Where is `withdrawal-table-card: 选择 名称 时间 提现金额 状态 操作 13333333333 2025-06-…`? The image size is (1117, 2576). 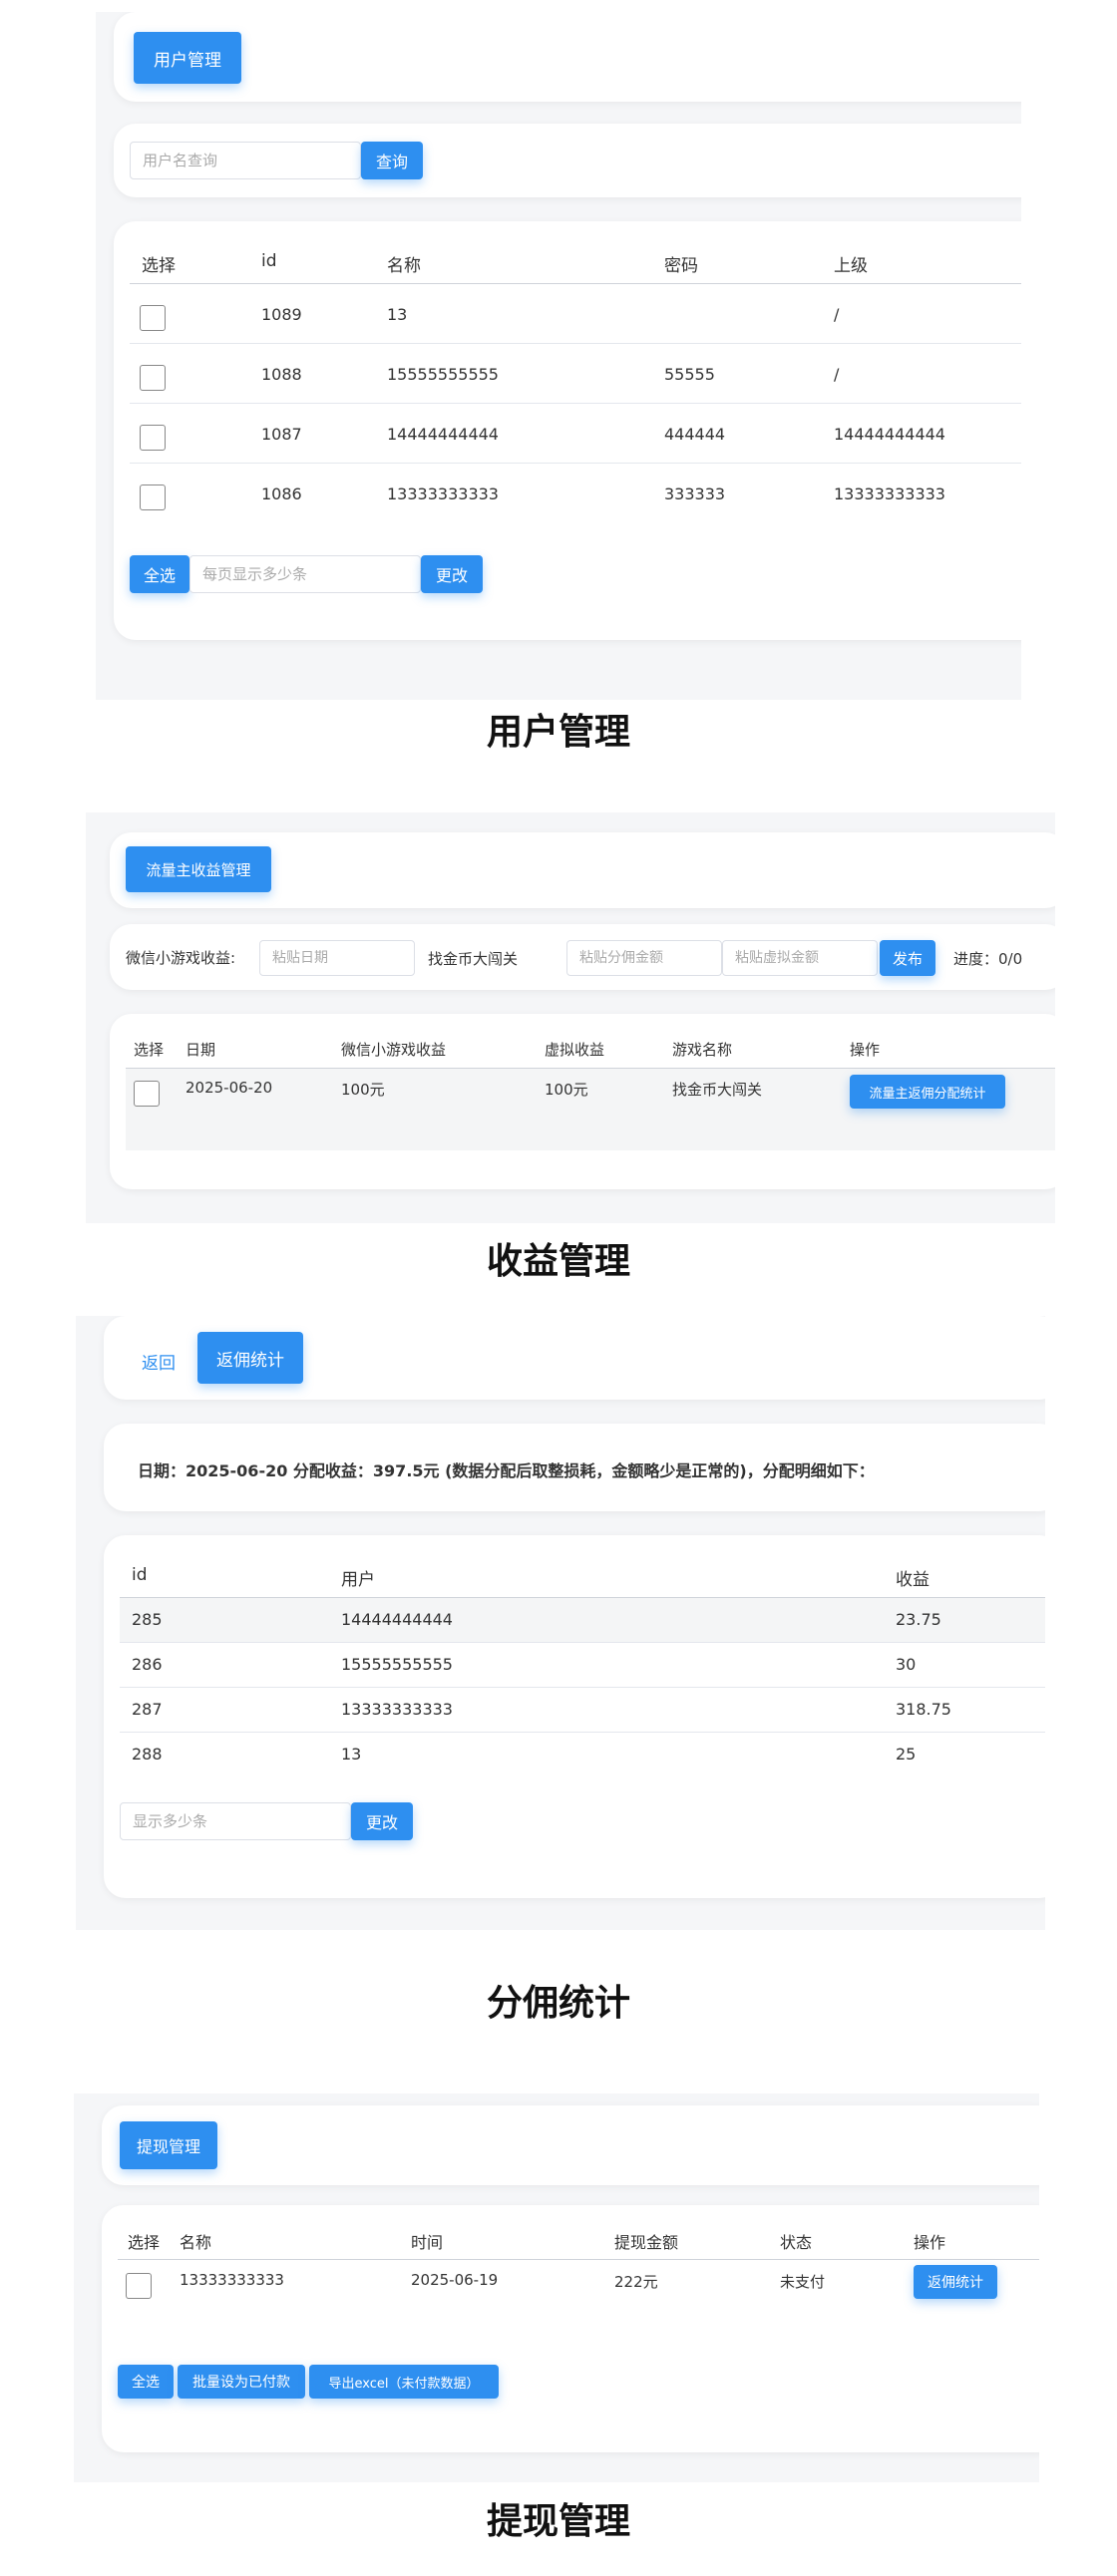
withdrawal-table-card: 选择 名称 时间 提现金额 状态 操作 13333333333 2025-06-… is located at coordinates (571, 2328).